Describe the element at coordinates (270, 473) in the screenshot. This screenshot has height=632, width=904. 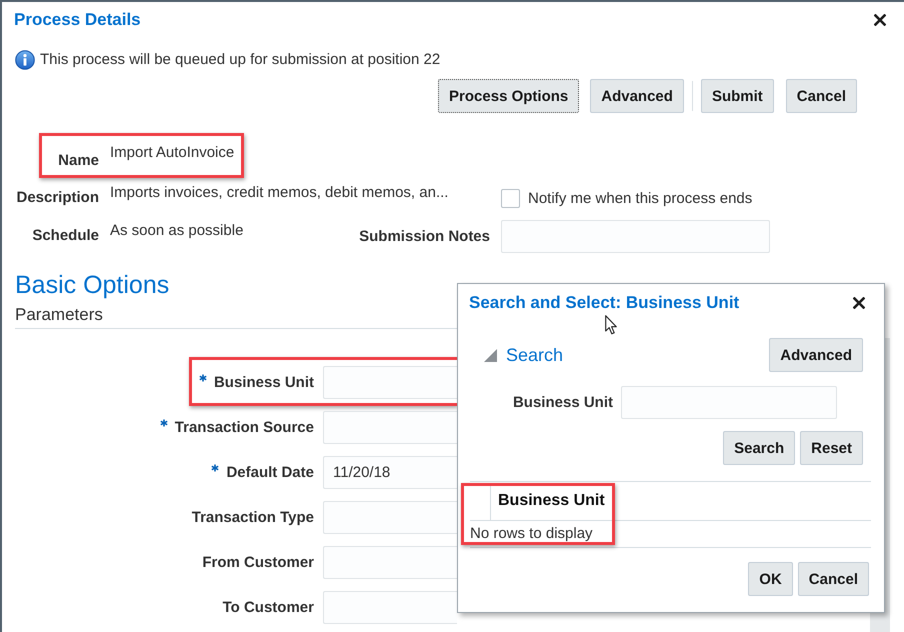
I see `field-label: Default Date` at that location.